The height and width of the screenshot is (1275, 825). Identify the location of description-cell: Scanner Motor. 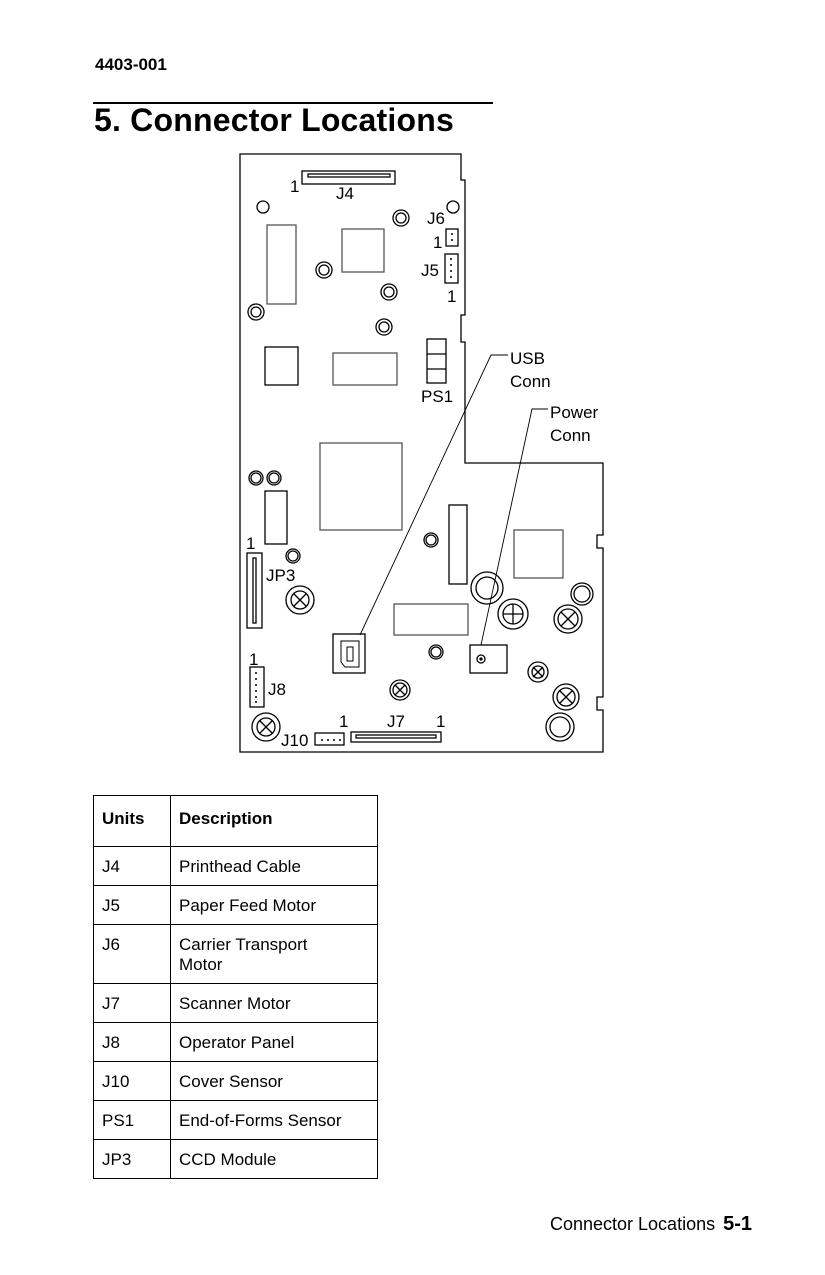
(274, 1003).